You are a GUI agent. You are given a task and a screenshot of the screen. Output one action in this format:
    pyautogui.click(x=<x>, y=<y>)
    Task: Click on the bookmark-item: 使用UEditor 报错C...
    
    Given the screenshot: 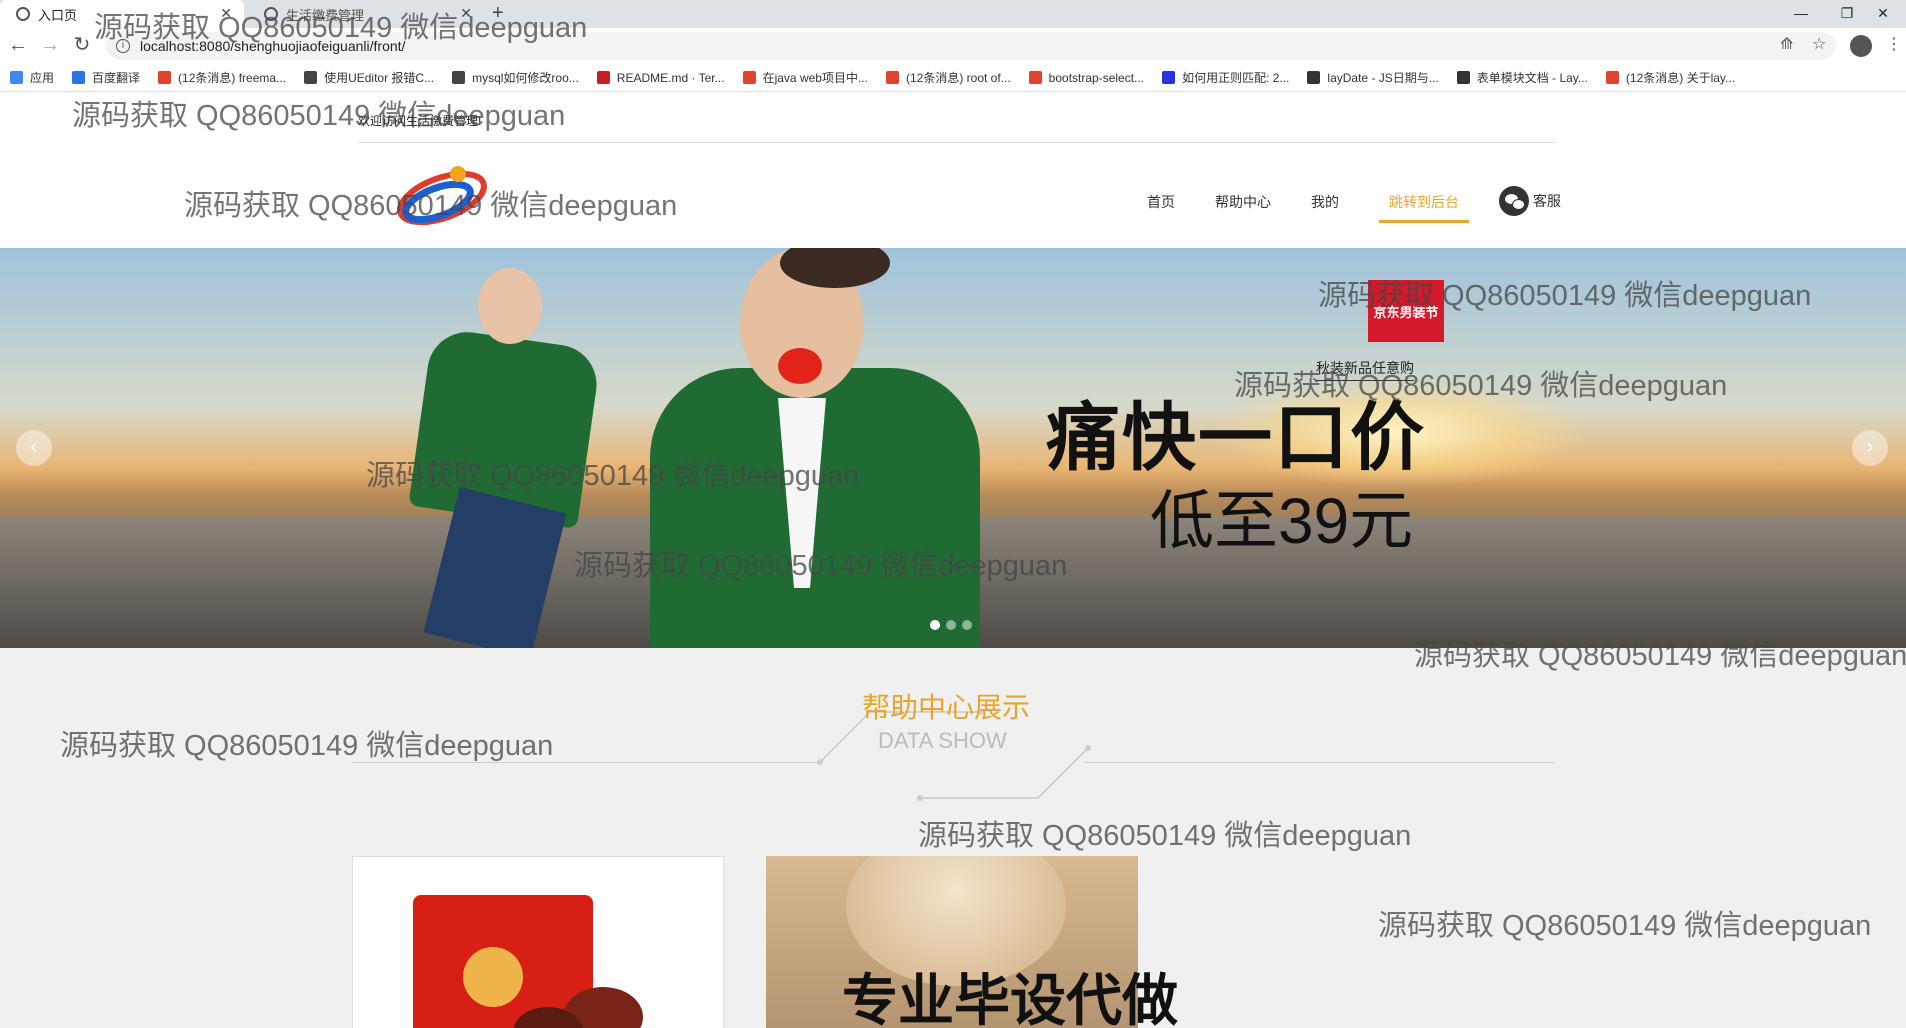 What is the action you would take?
    pyautogui.click(x=369, y=77)
    